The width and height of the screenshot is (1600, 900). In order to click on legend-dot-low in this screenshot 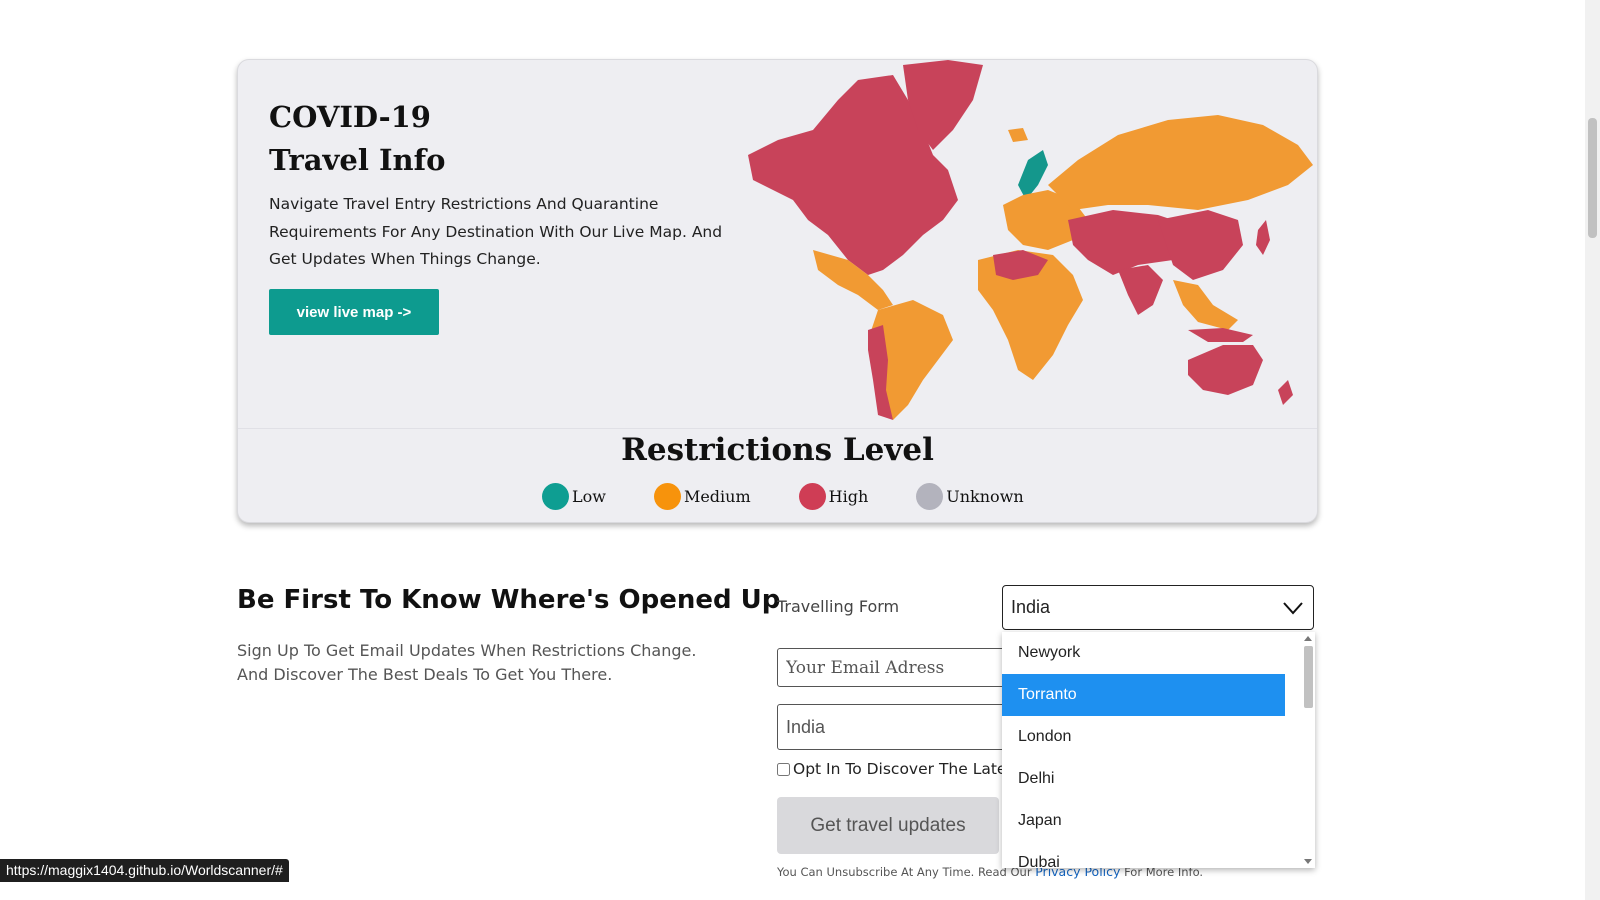, I will do `click(555, 496)`.